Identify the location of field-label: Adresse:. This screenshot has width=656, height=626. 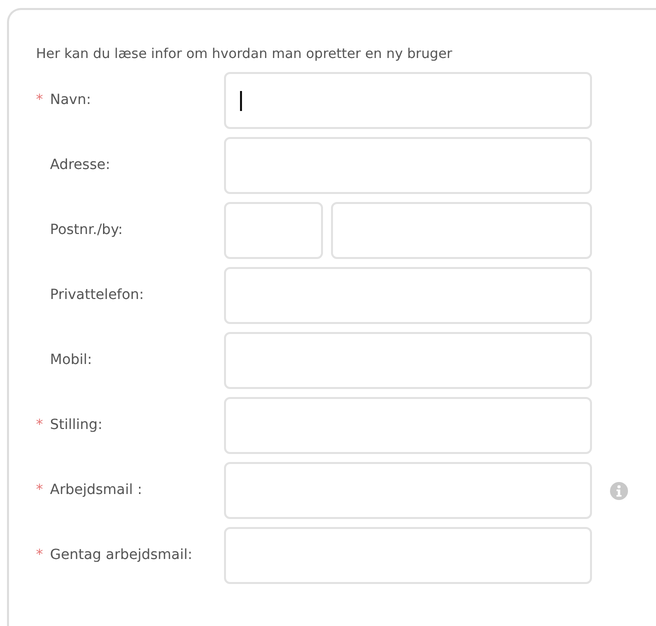
(80, 165).